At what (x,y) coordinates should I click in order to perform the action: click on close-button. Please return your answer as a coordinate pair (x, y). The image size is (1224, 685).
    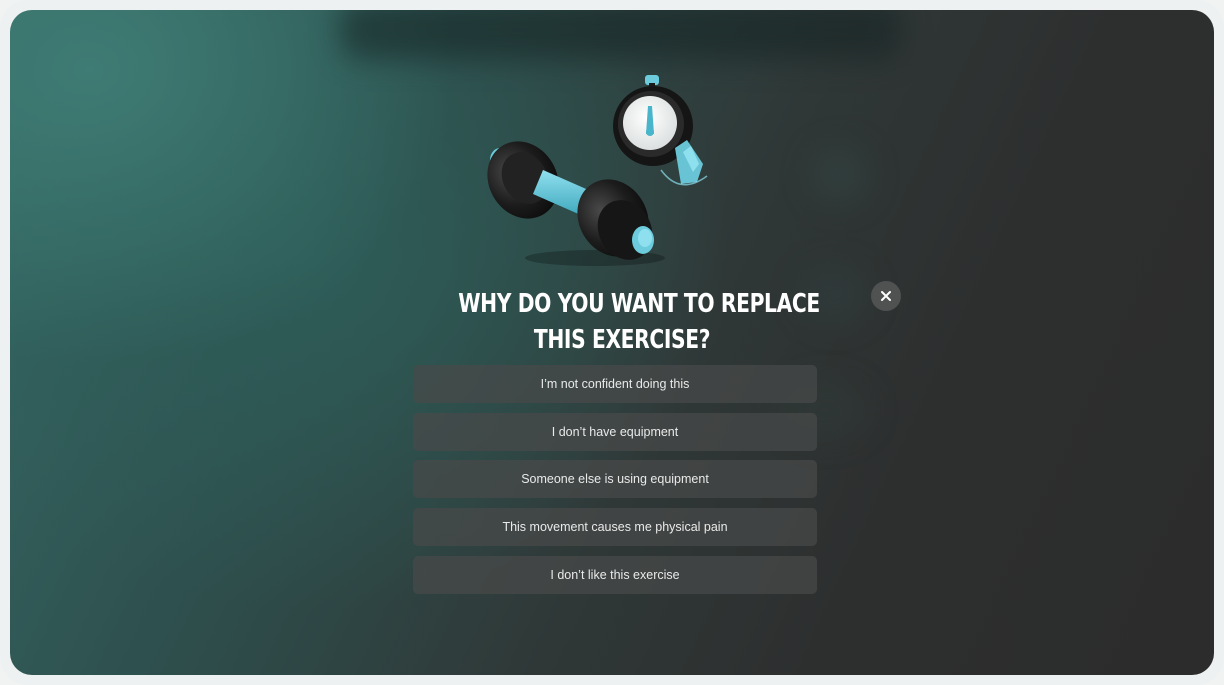
    Looking at the image, I should click on (886, 296).